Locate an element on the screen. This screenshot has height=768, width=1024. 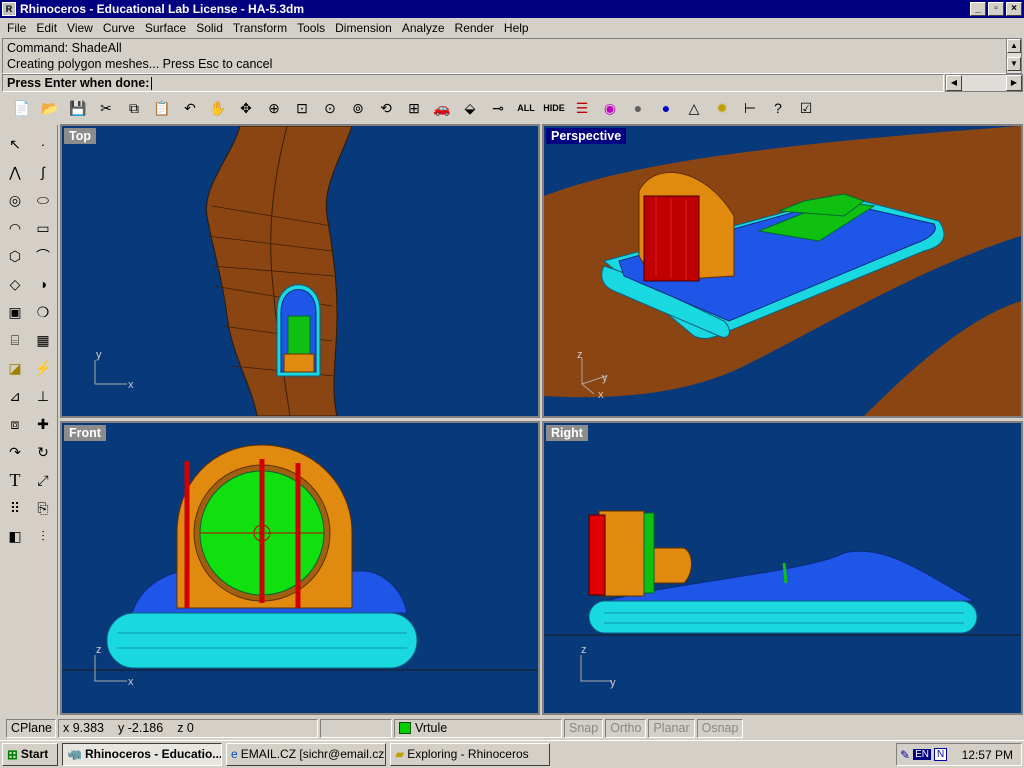
polygon-icon: ⬡ is located at coordinates (15, 256).